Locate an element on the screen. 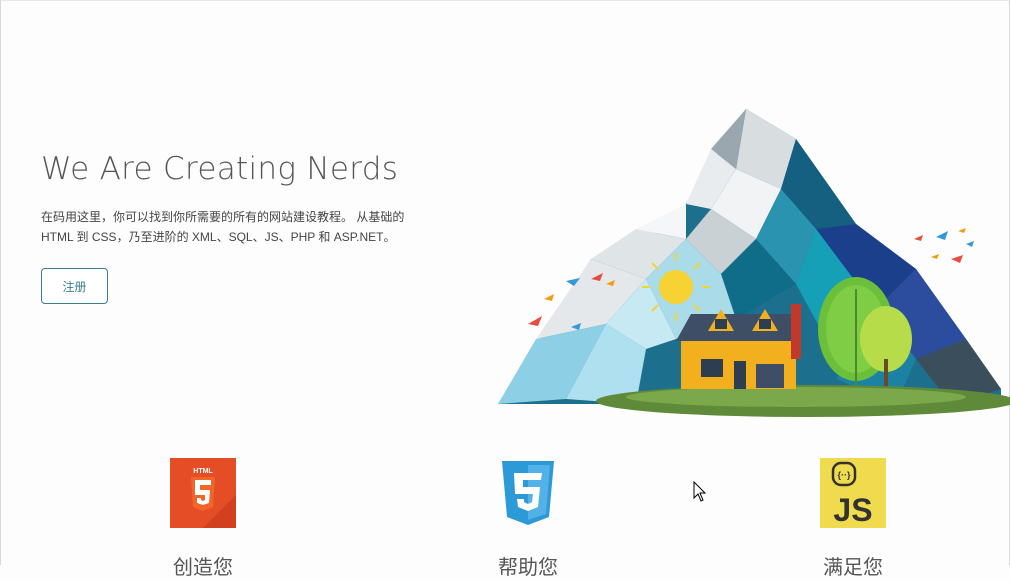 This screenshot has width=1010, height=580. html5-icon: HTML is located at coordinates (203, 493).